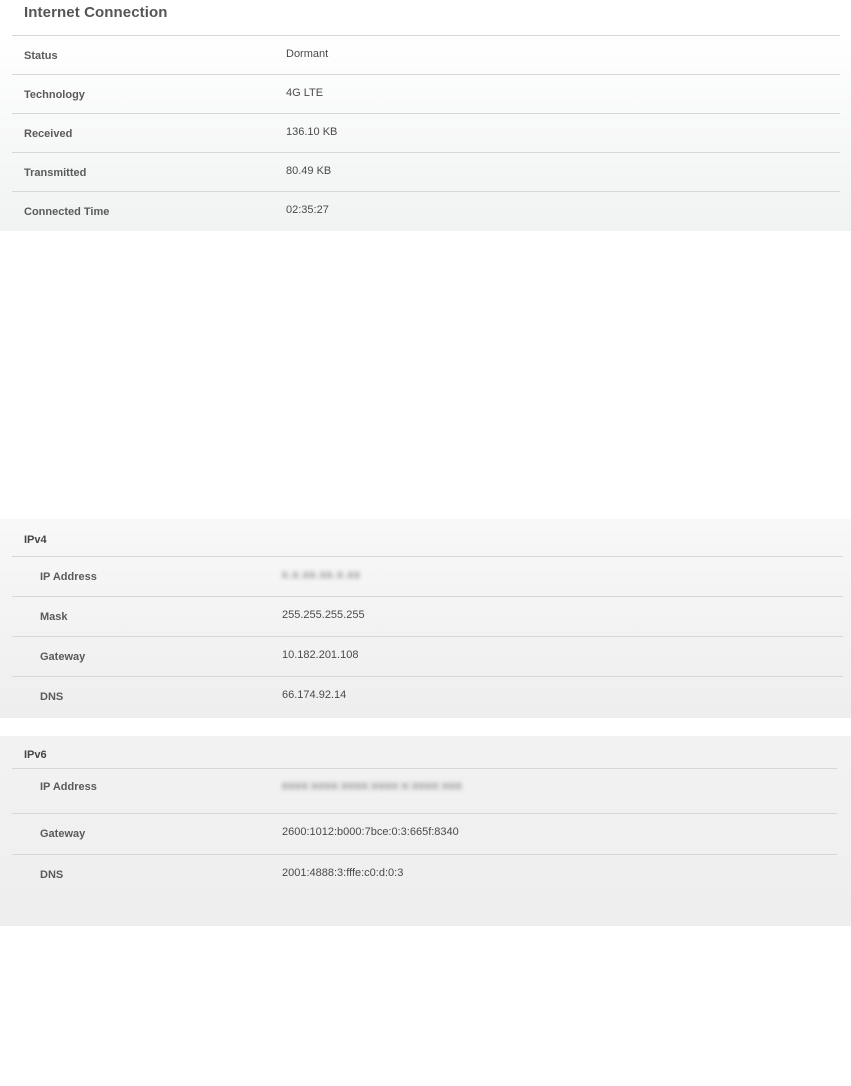  I want to click on table-row-transmitted: Transmitted 80.49 KB, so click(426, 171).